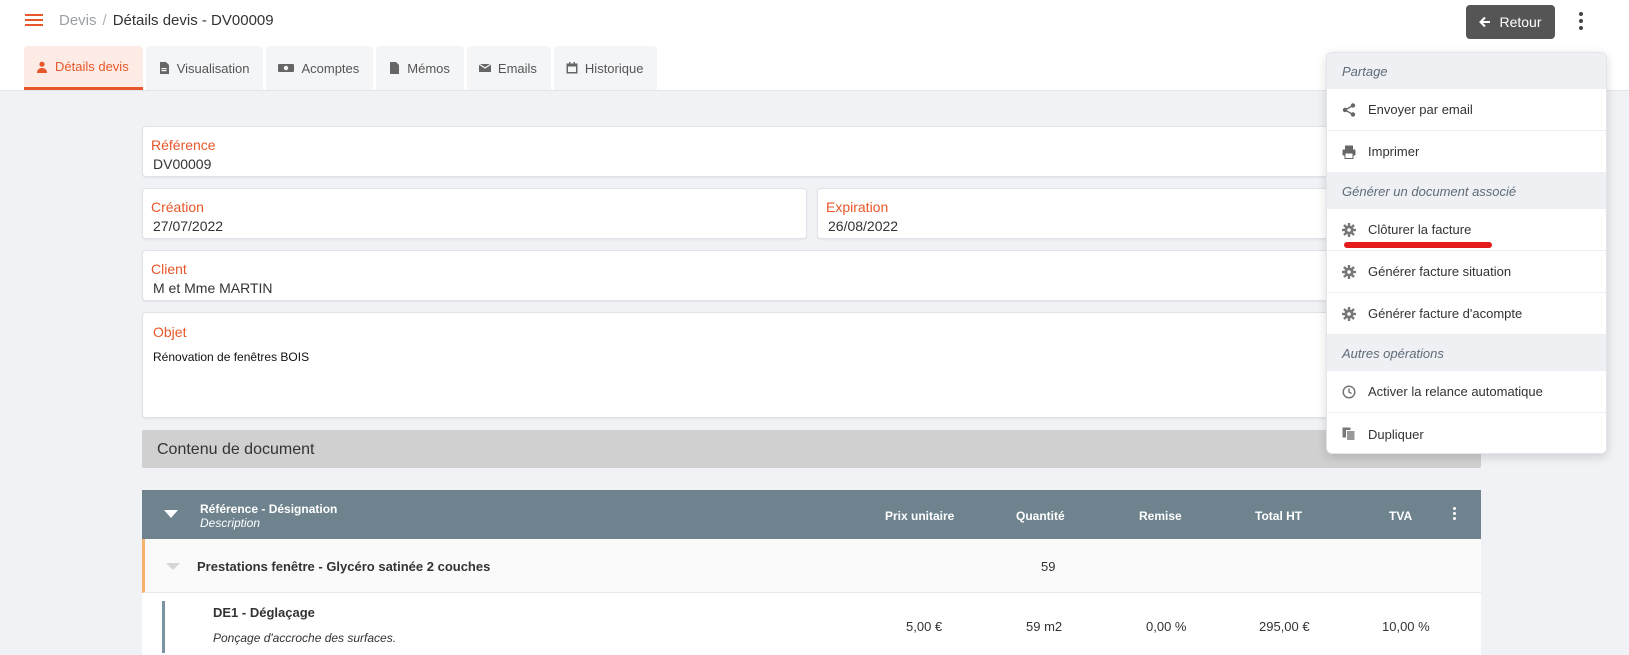 The height and width of the screenshot is (655, 1629). I want to click on header-remise: Remise, so click(1160, 516).